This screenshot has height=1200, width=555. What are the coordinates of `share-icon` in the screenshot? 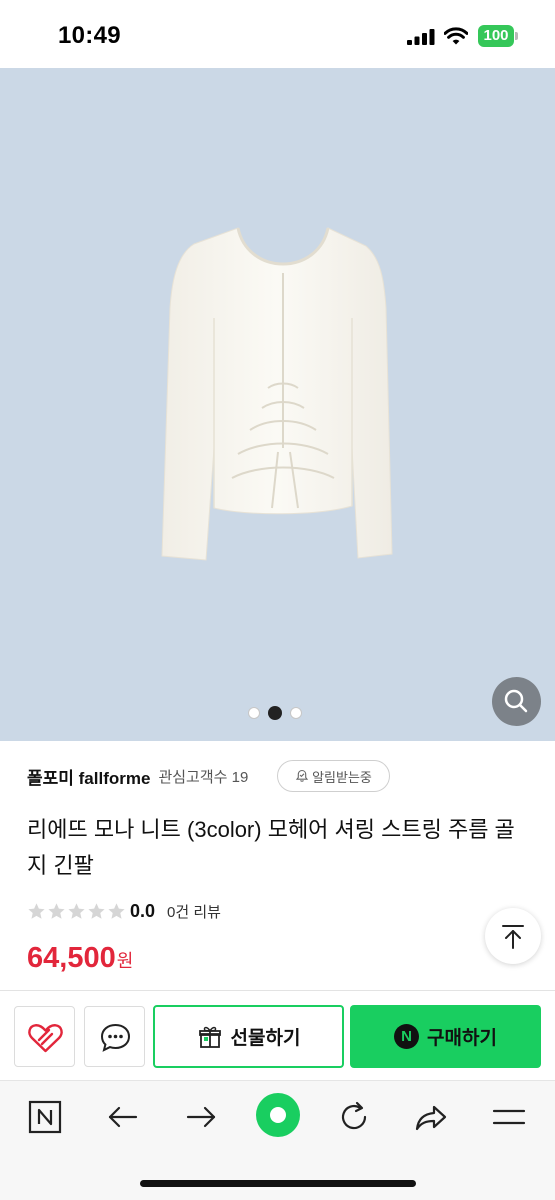 It's located at (431, 1117).